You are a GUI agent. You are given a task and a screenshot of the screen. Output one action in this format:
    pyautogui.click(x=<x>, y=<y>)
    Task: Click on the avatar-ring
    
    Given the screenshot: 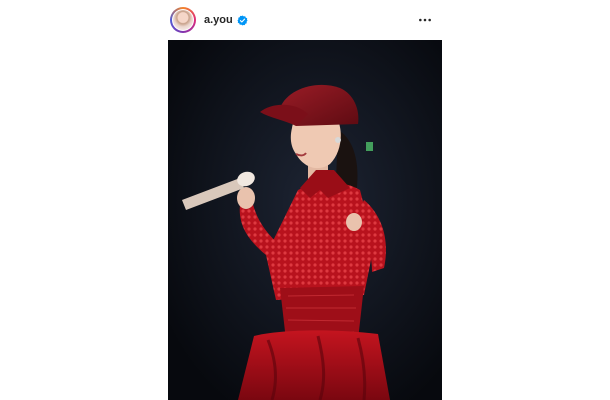 What is the action you would take?
    pyautogui.click(x=183, y=20)
    